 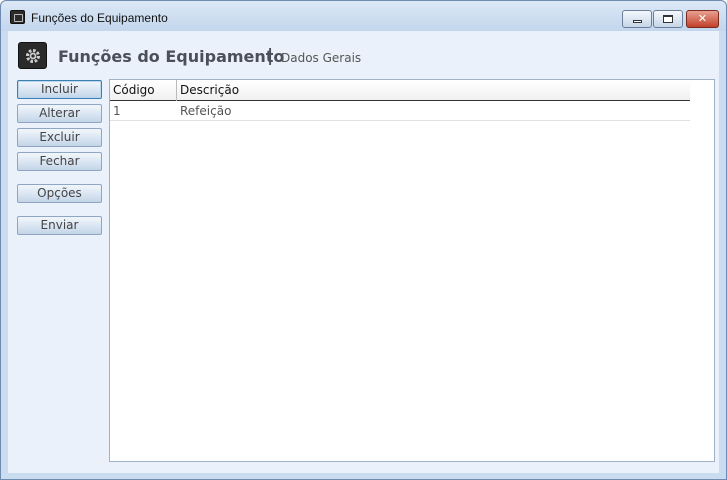 I want to click on grid-header: Código Descrição, so click(x=400, y=90).